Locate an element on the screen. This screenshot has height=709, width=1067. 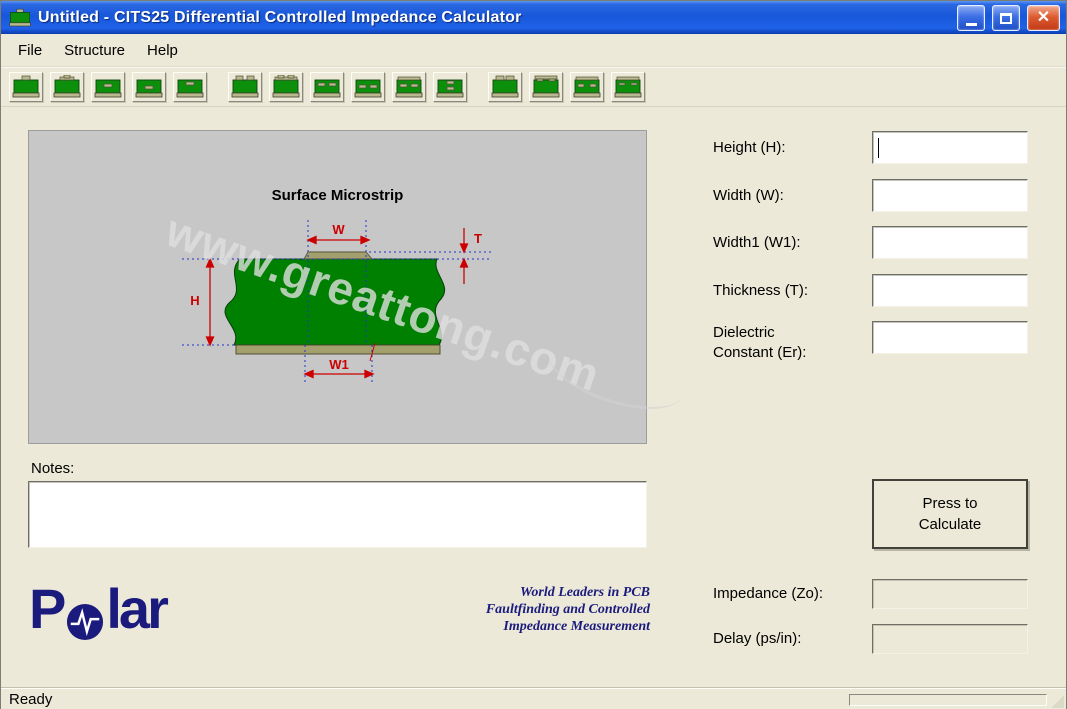
minimize-icon is located at coordinates (971, 24).